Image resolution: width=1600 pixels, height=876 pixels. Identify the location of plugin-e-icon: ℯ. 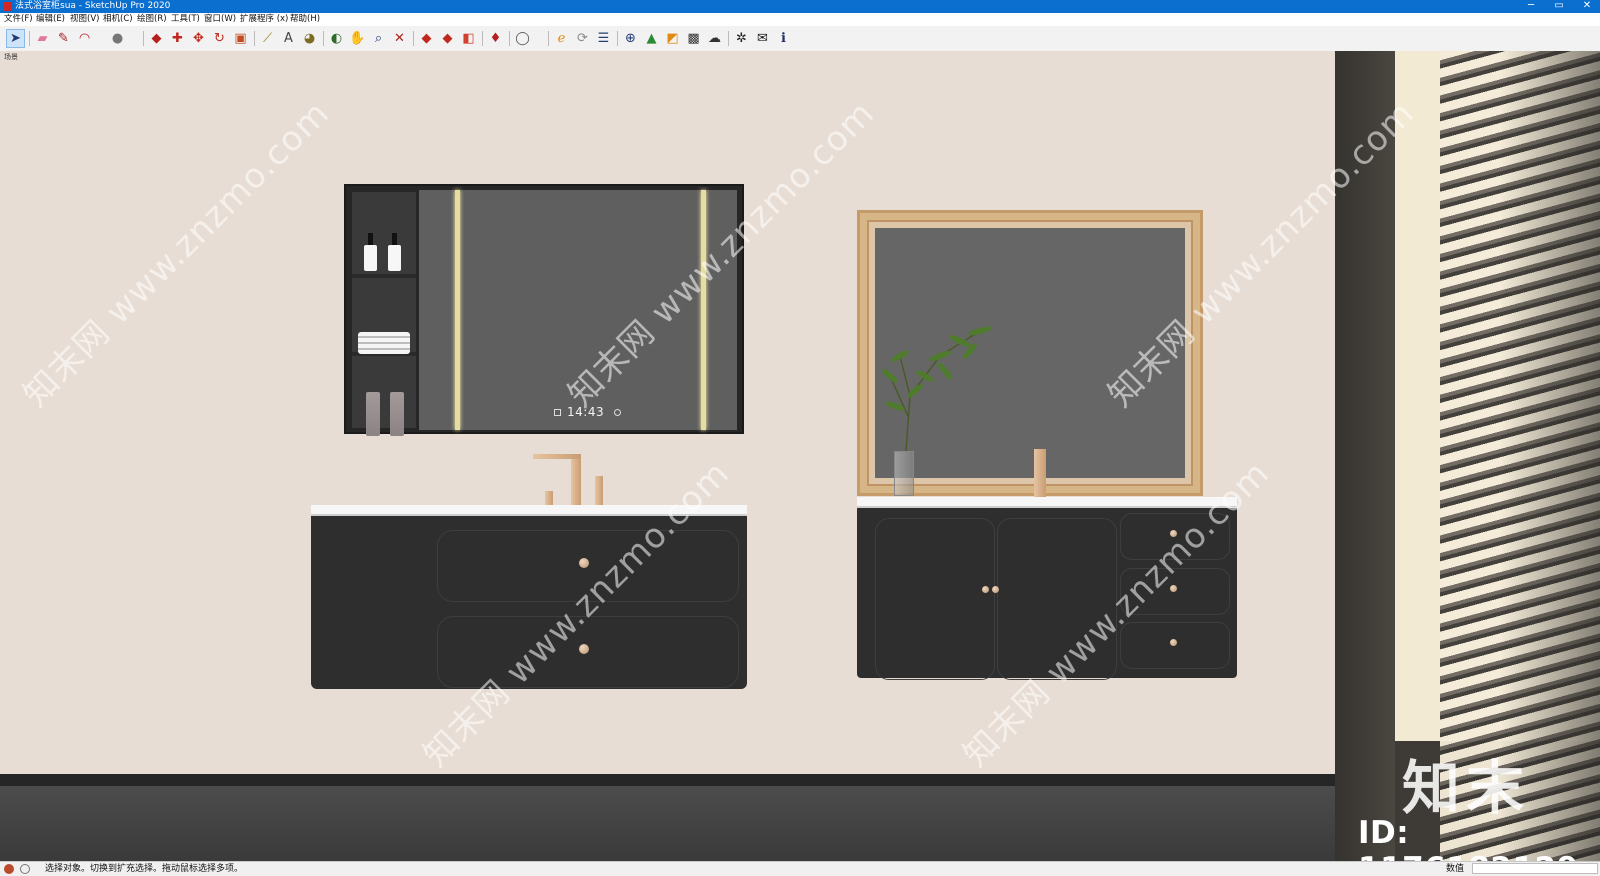
(561, 38).